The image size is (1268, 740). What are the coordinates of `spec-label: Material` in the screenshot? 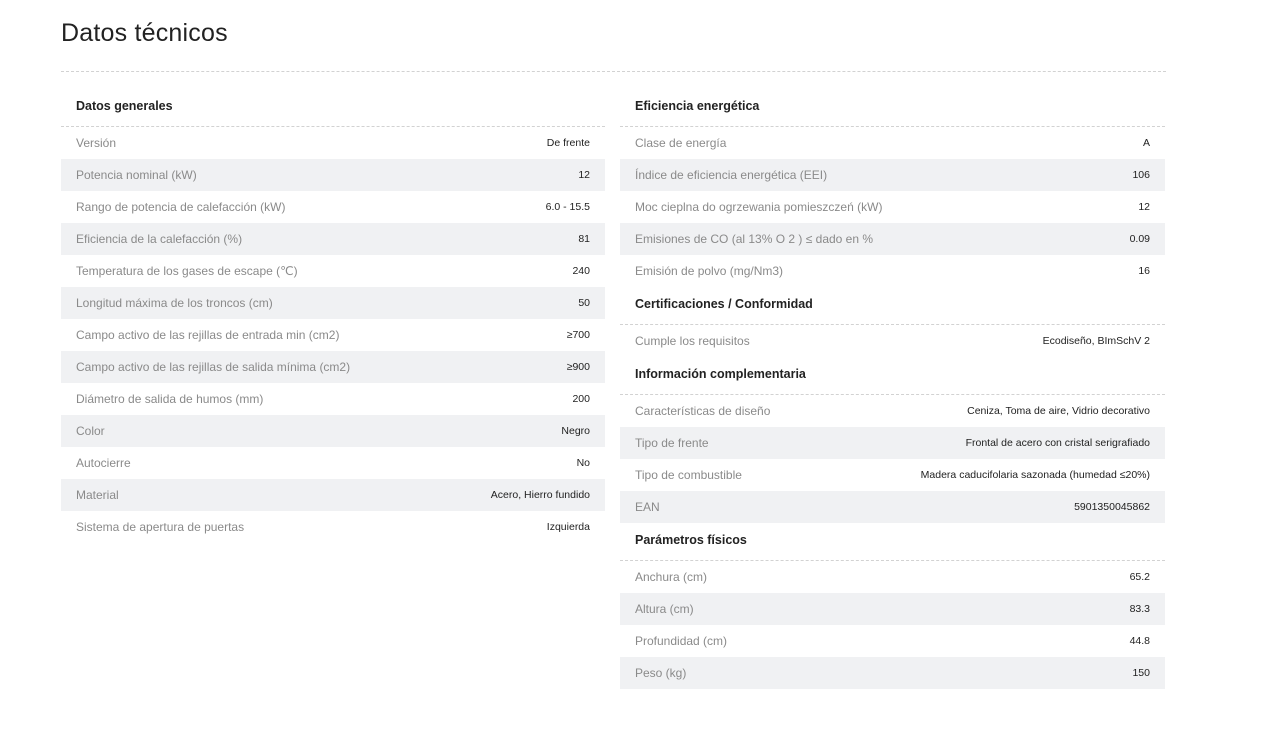 It's located at (97, 495).